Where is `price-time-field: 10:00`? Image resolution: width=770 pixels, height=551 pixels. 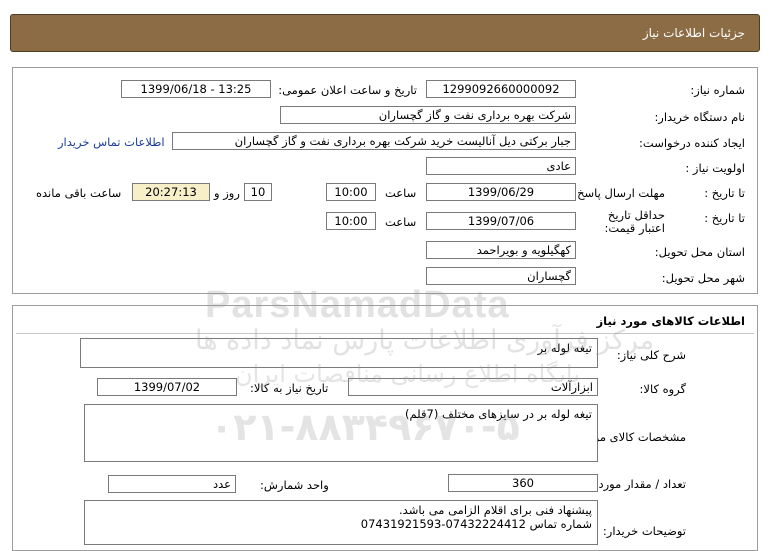
price-time-field: 10:00 is located at coordinates (351, 221).